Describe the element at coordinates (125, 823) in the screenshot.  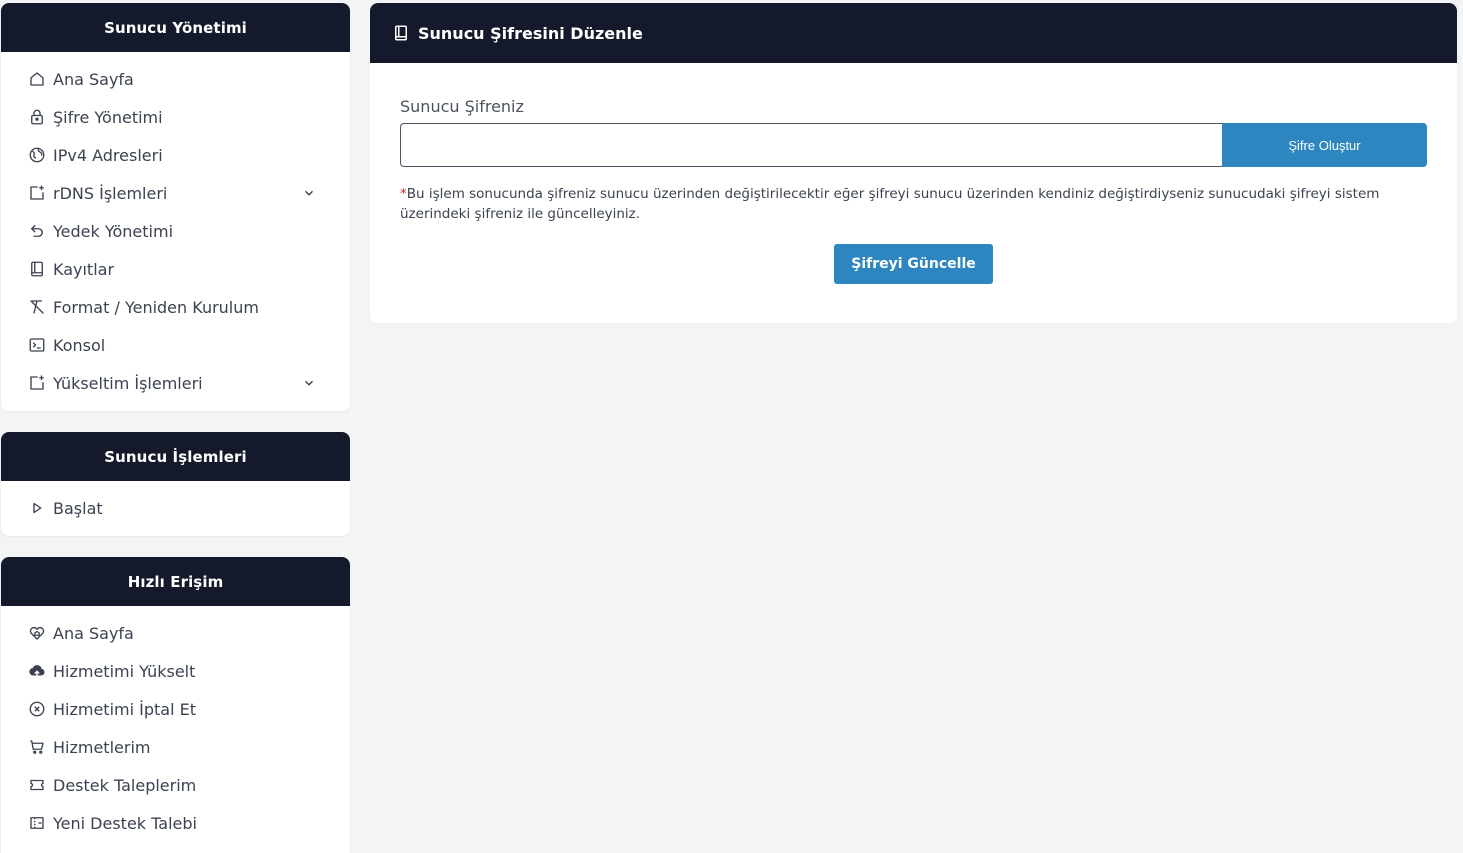
I see `sidebar-item-label: Yeni Destek Talebi` at that location.